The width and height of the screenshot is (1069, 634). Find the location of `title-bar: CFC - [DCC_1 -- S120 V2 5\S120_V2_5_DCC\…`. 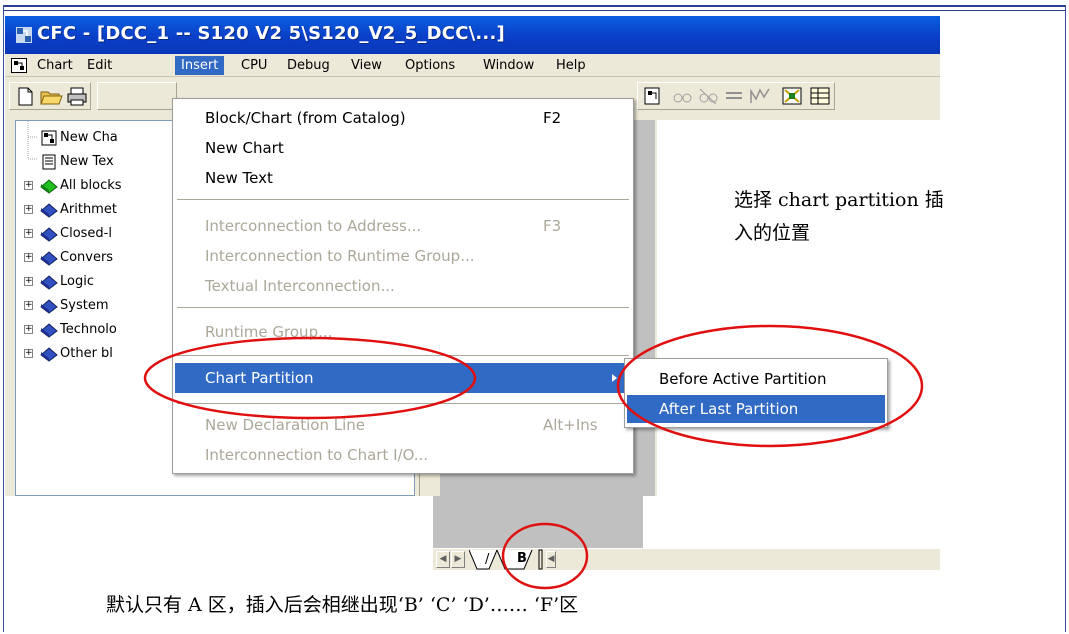

title-bar: CFC - [DCC_1 -- S120 V2 5\S120_V2_5_DCC\… is located at coordinates (472, 35).